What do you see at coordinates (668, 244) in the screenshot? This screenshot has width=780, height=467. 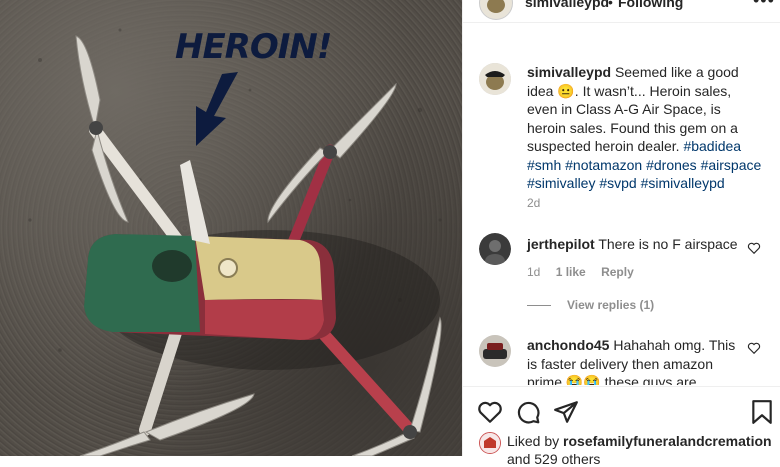 I see `comment-text: There is no F airspace` at bounding box center [668, 244].